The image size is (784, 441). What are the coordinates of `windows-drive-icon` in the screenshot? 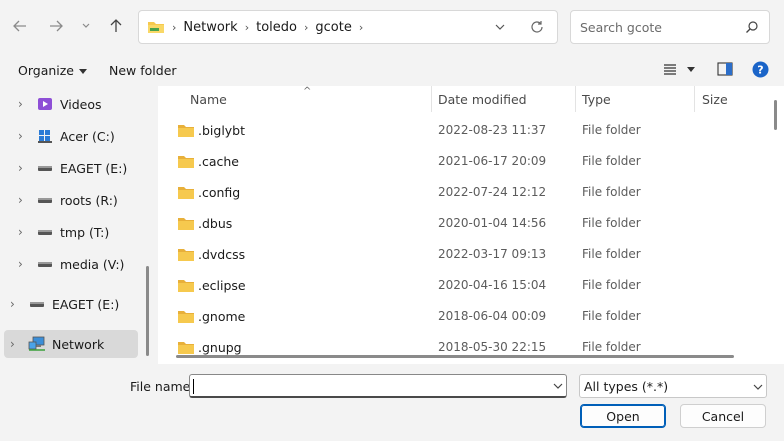 It's located at (45, 136).